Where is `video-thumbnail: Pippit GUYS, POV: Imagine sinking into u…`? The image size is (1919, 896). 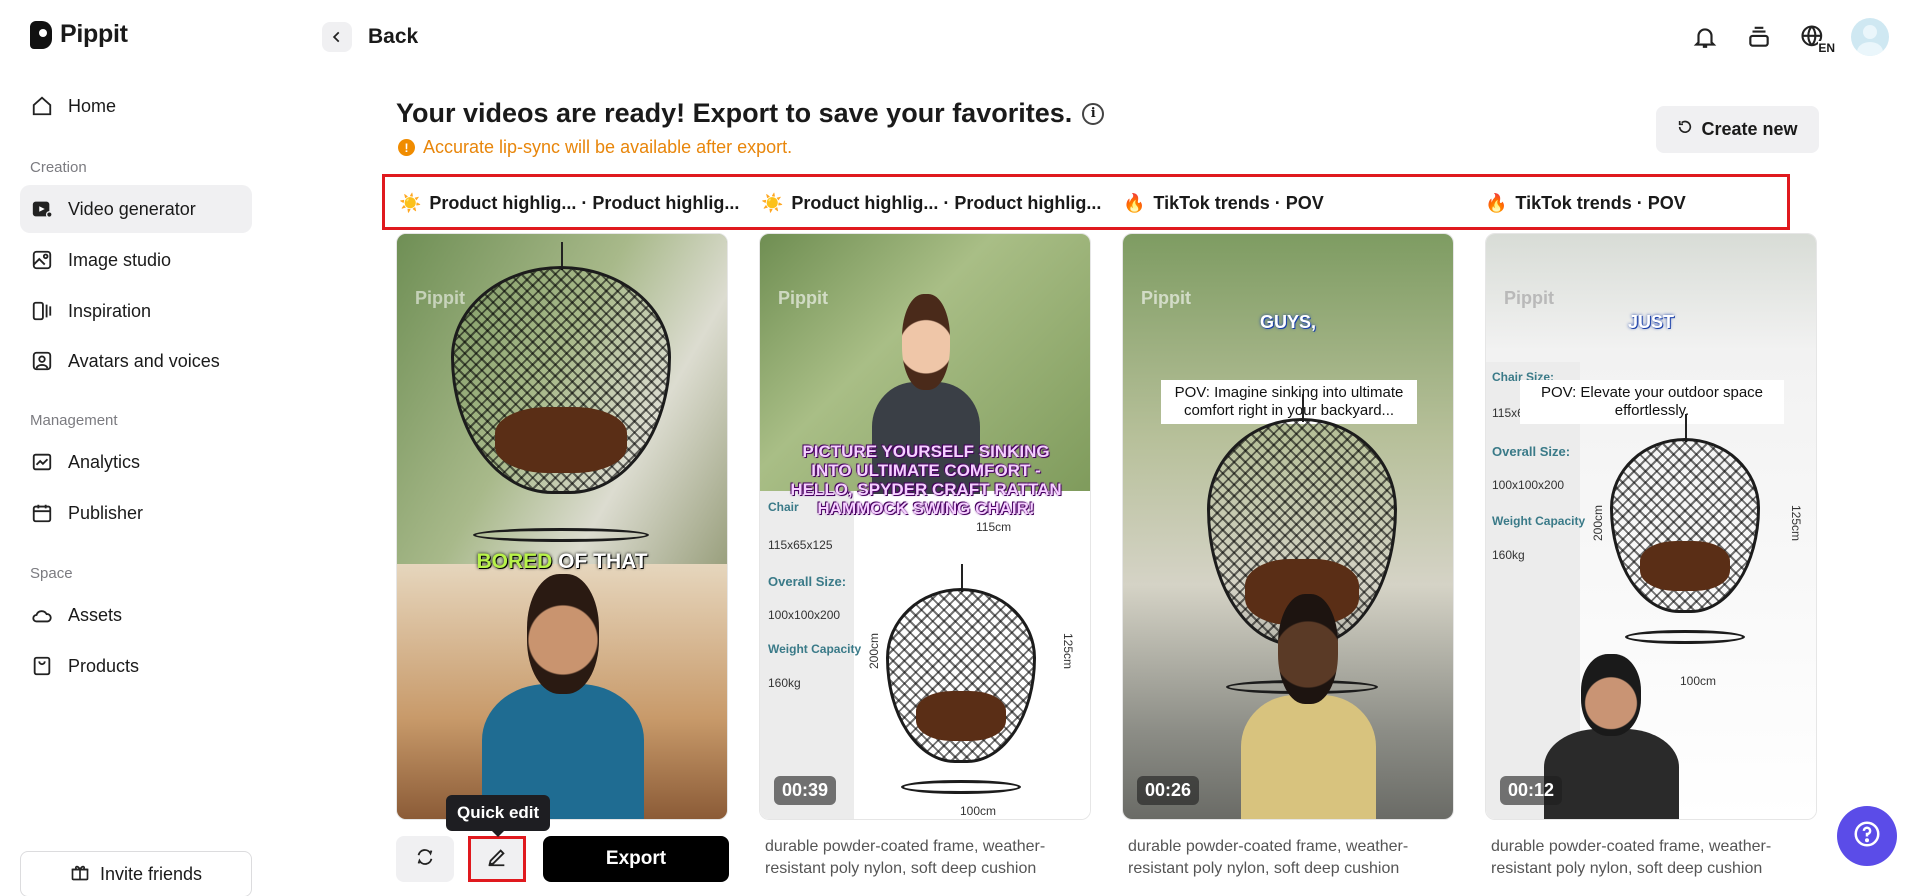
video-thumbnail: Pippit GUYS, POV: Imagine sinking into u… is located at coordinates (1288, 526).